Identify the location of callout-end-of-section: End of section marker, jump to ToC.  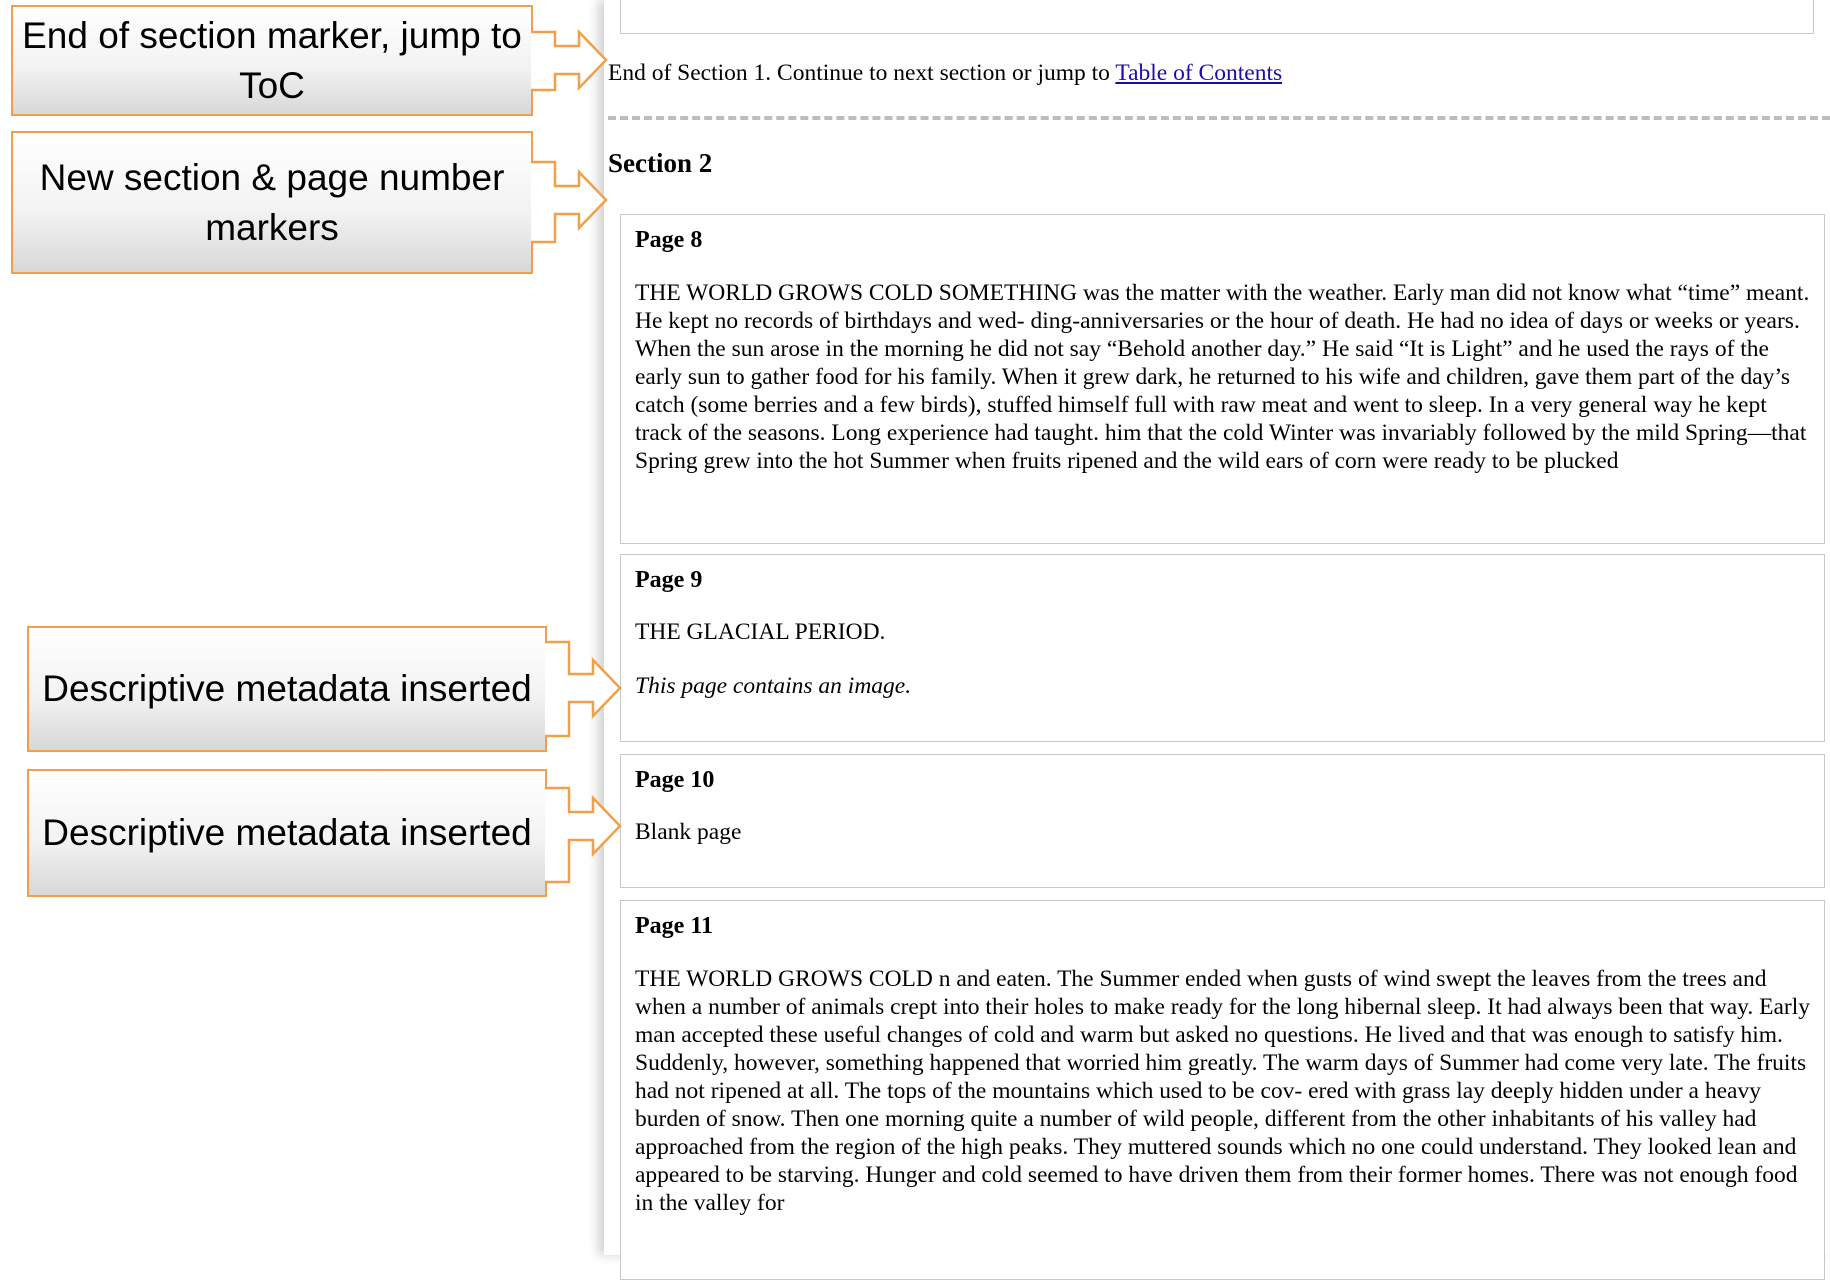
(272, 60).